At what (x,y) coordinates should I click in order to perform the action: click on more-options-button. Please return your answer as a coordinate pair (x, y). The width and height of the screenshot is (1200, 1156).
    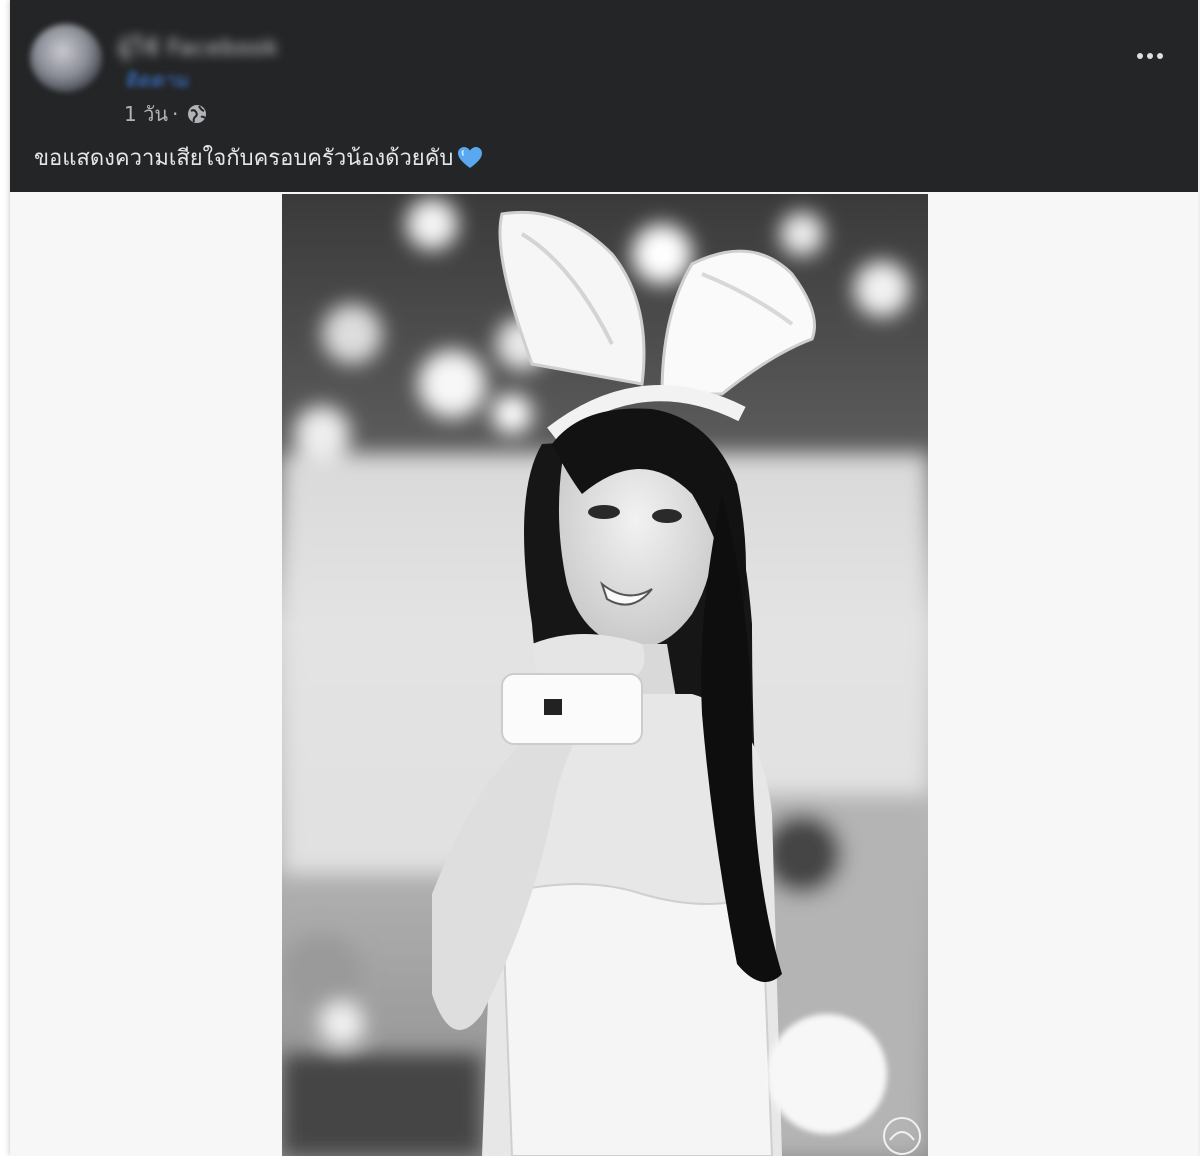
    Looking at the image, I should click on (1150, 56).